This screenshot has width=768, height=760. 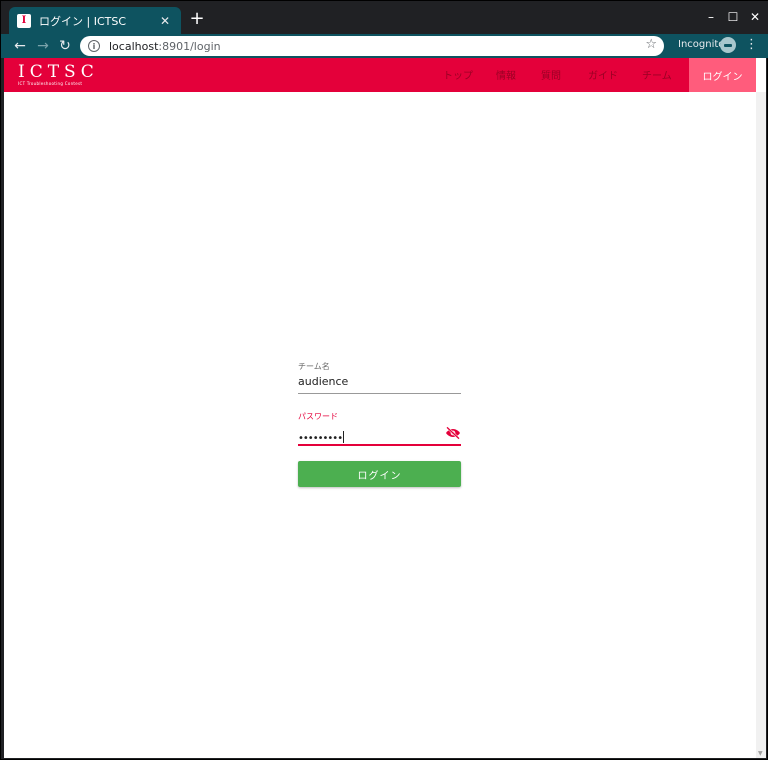 I want to click on password-field: •••••••••, so click(x=379, y=435).